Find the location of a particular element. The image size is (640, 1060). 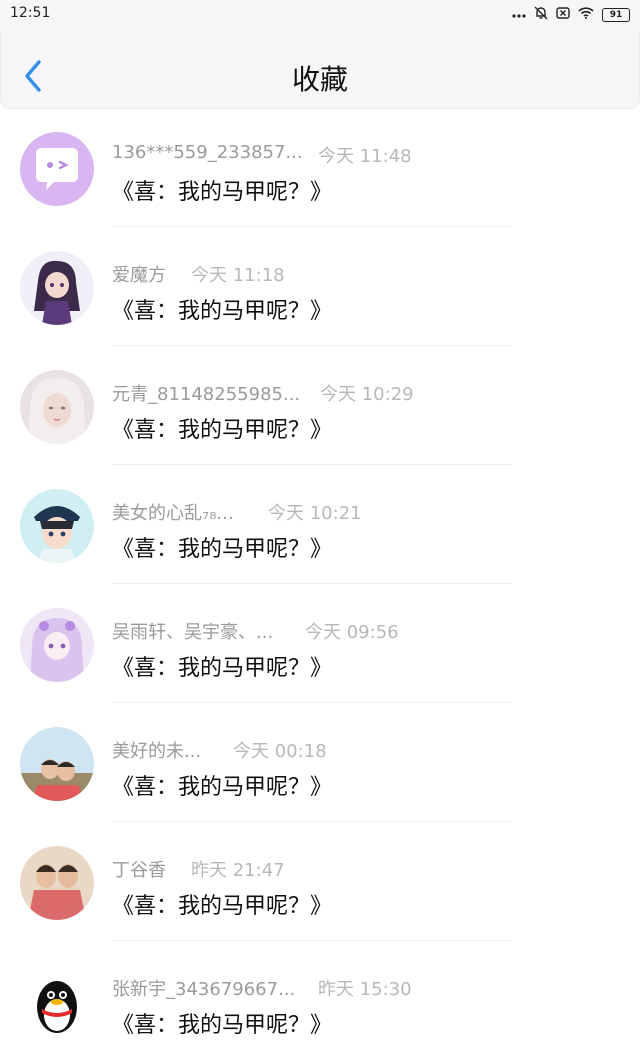

anime-boy-cap-avatar-icon is located at coordinates (57, 526).